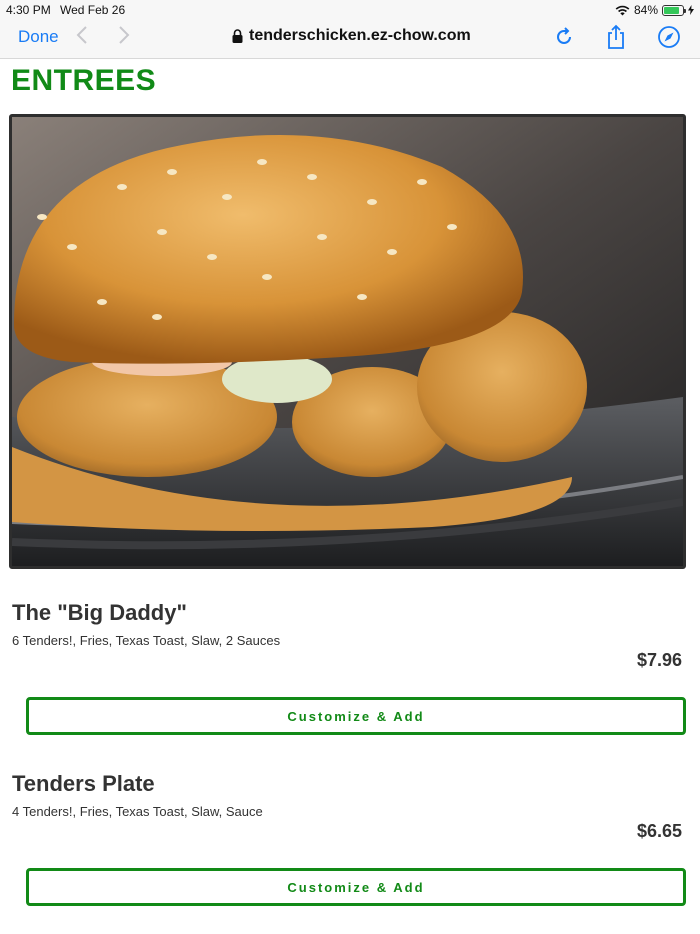  What do you see at coordinates (564, 37) in the screenshot?
I see `reload-icon` at bounding box center [564, 37].